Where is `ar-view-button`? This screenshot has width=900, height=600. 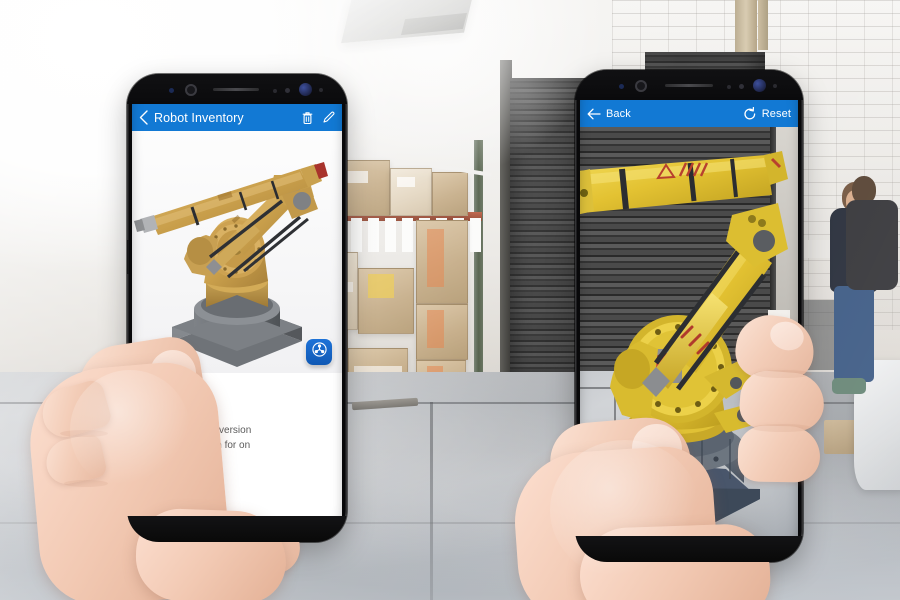
ar-view-button is located at coordinates (319, 352).